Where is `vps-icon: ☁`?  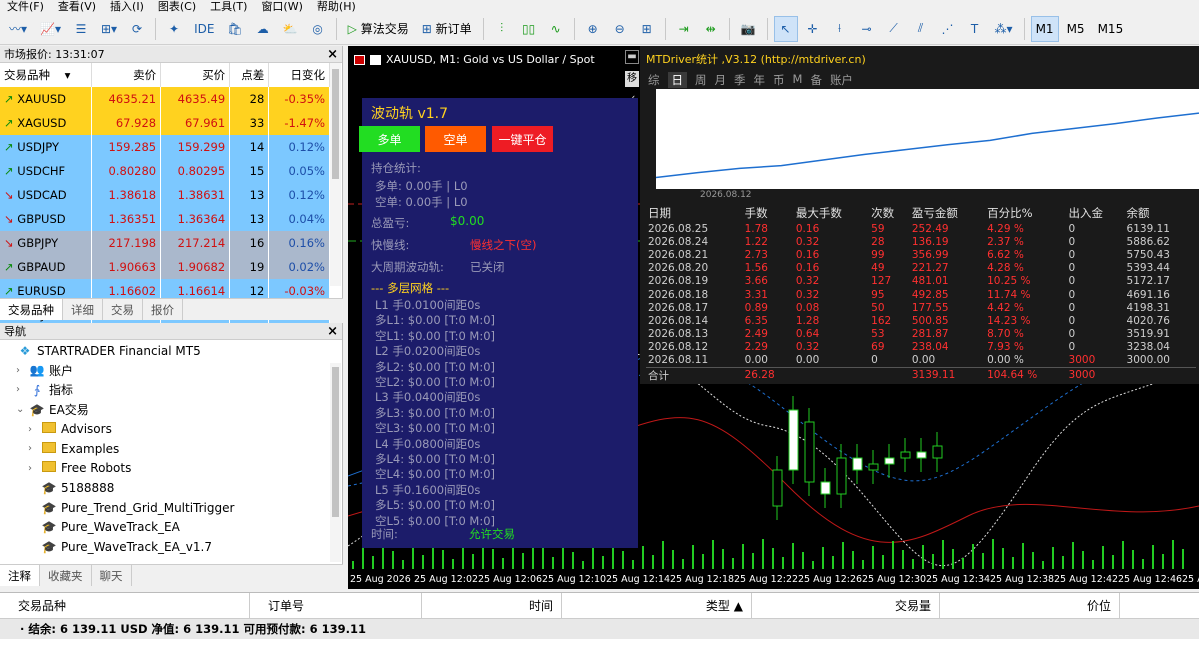
vps-icon: ☁ is located at coordinates (263, 29).